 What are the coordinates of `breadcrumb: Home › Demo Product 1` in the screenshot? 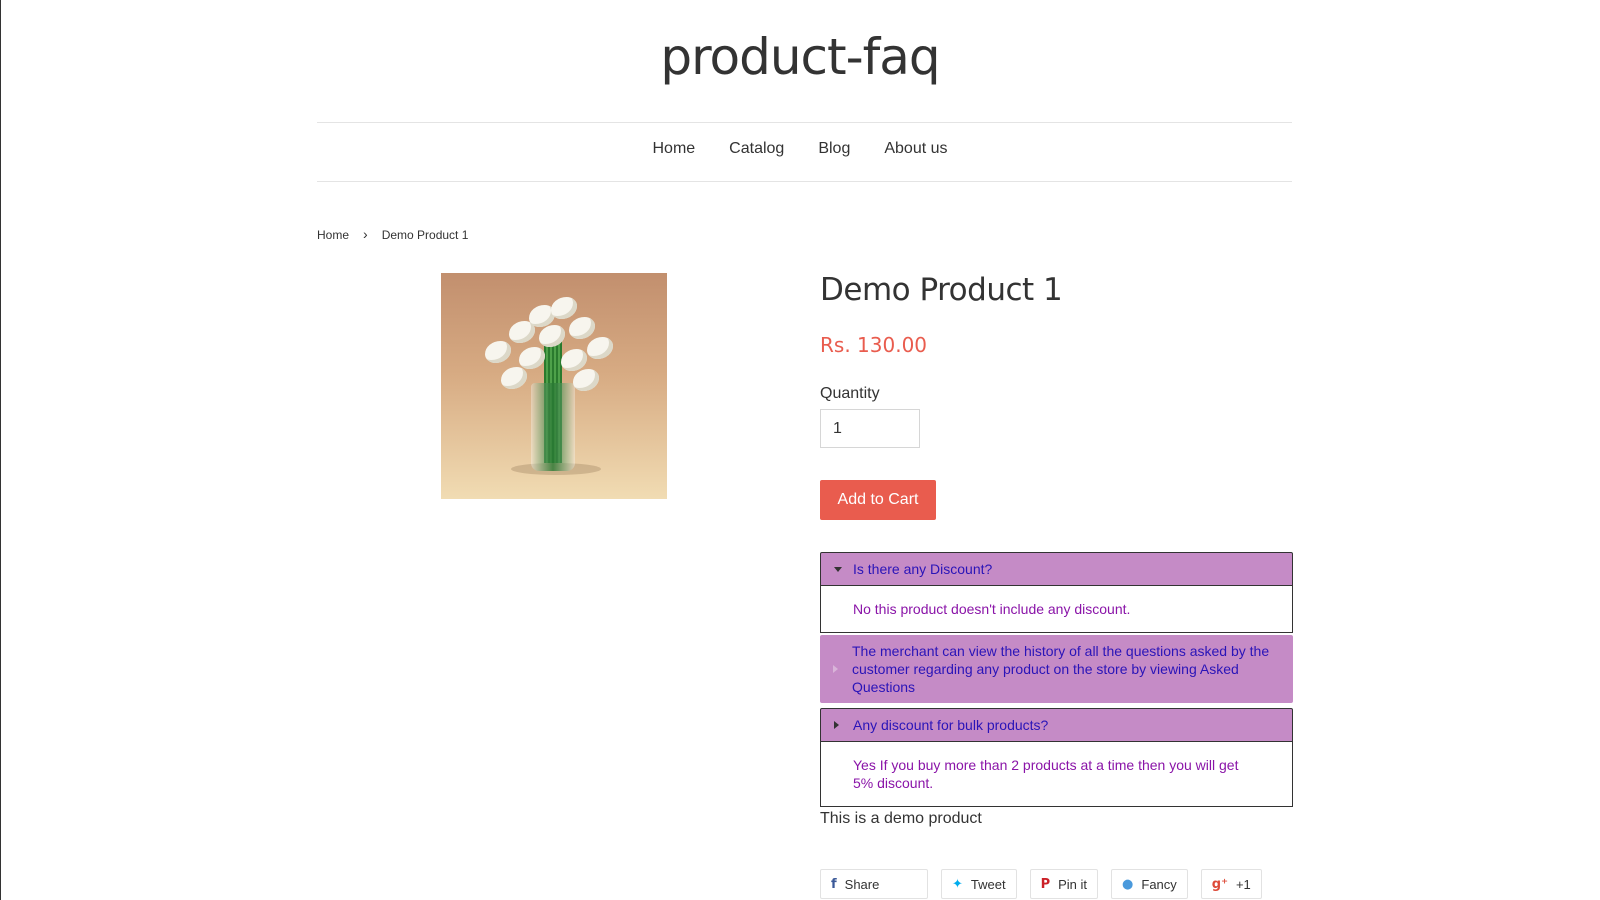 It's located at (393, 234).